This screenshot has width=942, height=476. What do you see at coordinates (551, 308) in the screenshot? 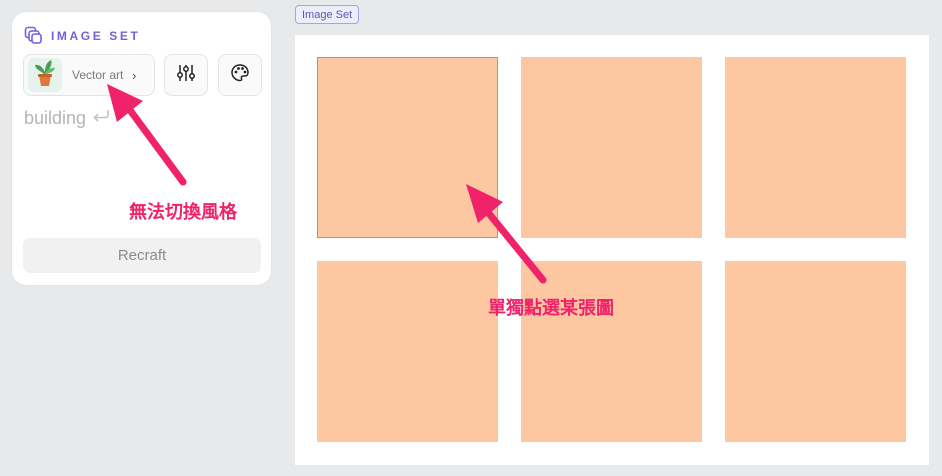
I see `annotation-label-select: 單獨點選某張圖` at bounding box center [551, 308].